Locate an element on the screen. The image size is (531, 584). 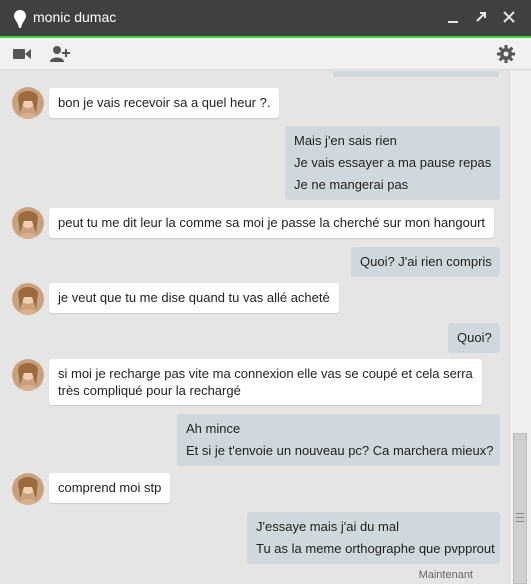
message-text: Je ne mangerai pas is located at coordinates (351, 184).